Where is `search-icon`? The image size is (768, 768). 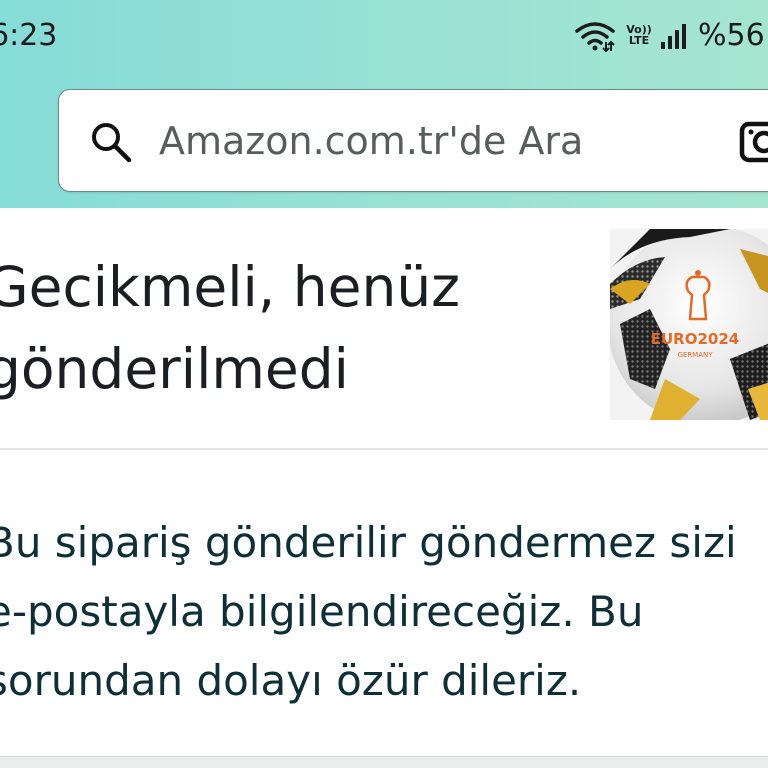 search-icon is located at coordinates (111, 144).